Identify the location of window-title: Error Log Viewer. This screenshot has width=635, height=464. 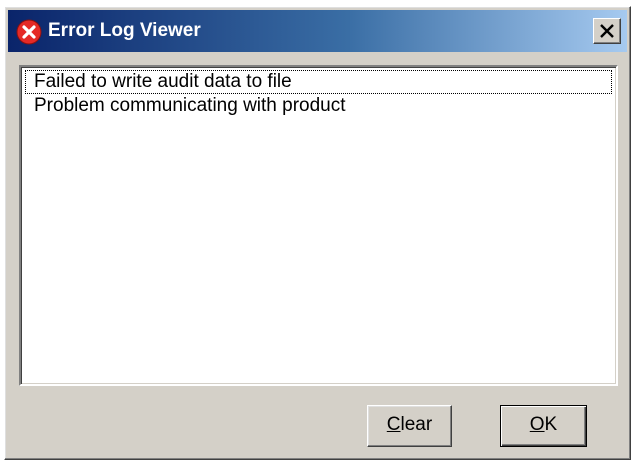
(124, 30).